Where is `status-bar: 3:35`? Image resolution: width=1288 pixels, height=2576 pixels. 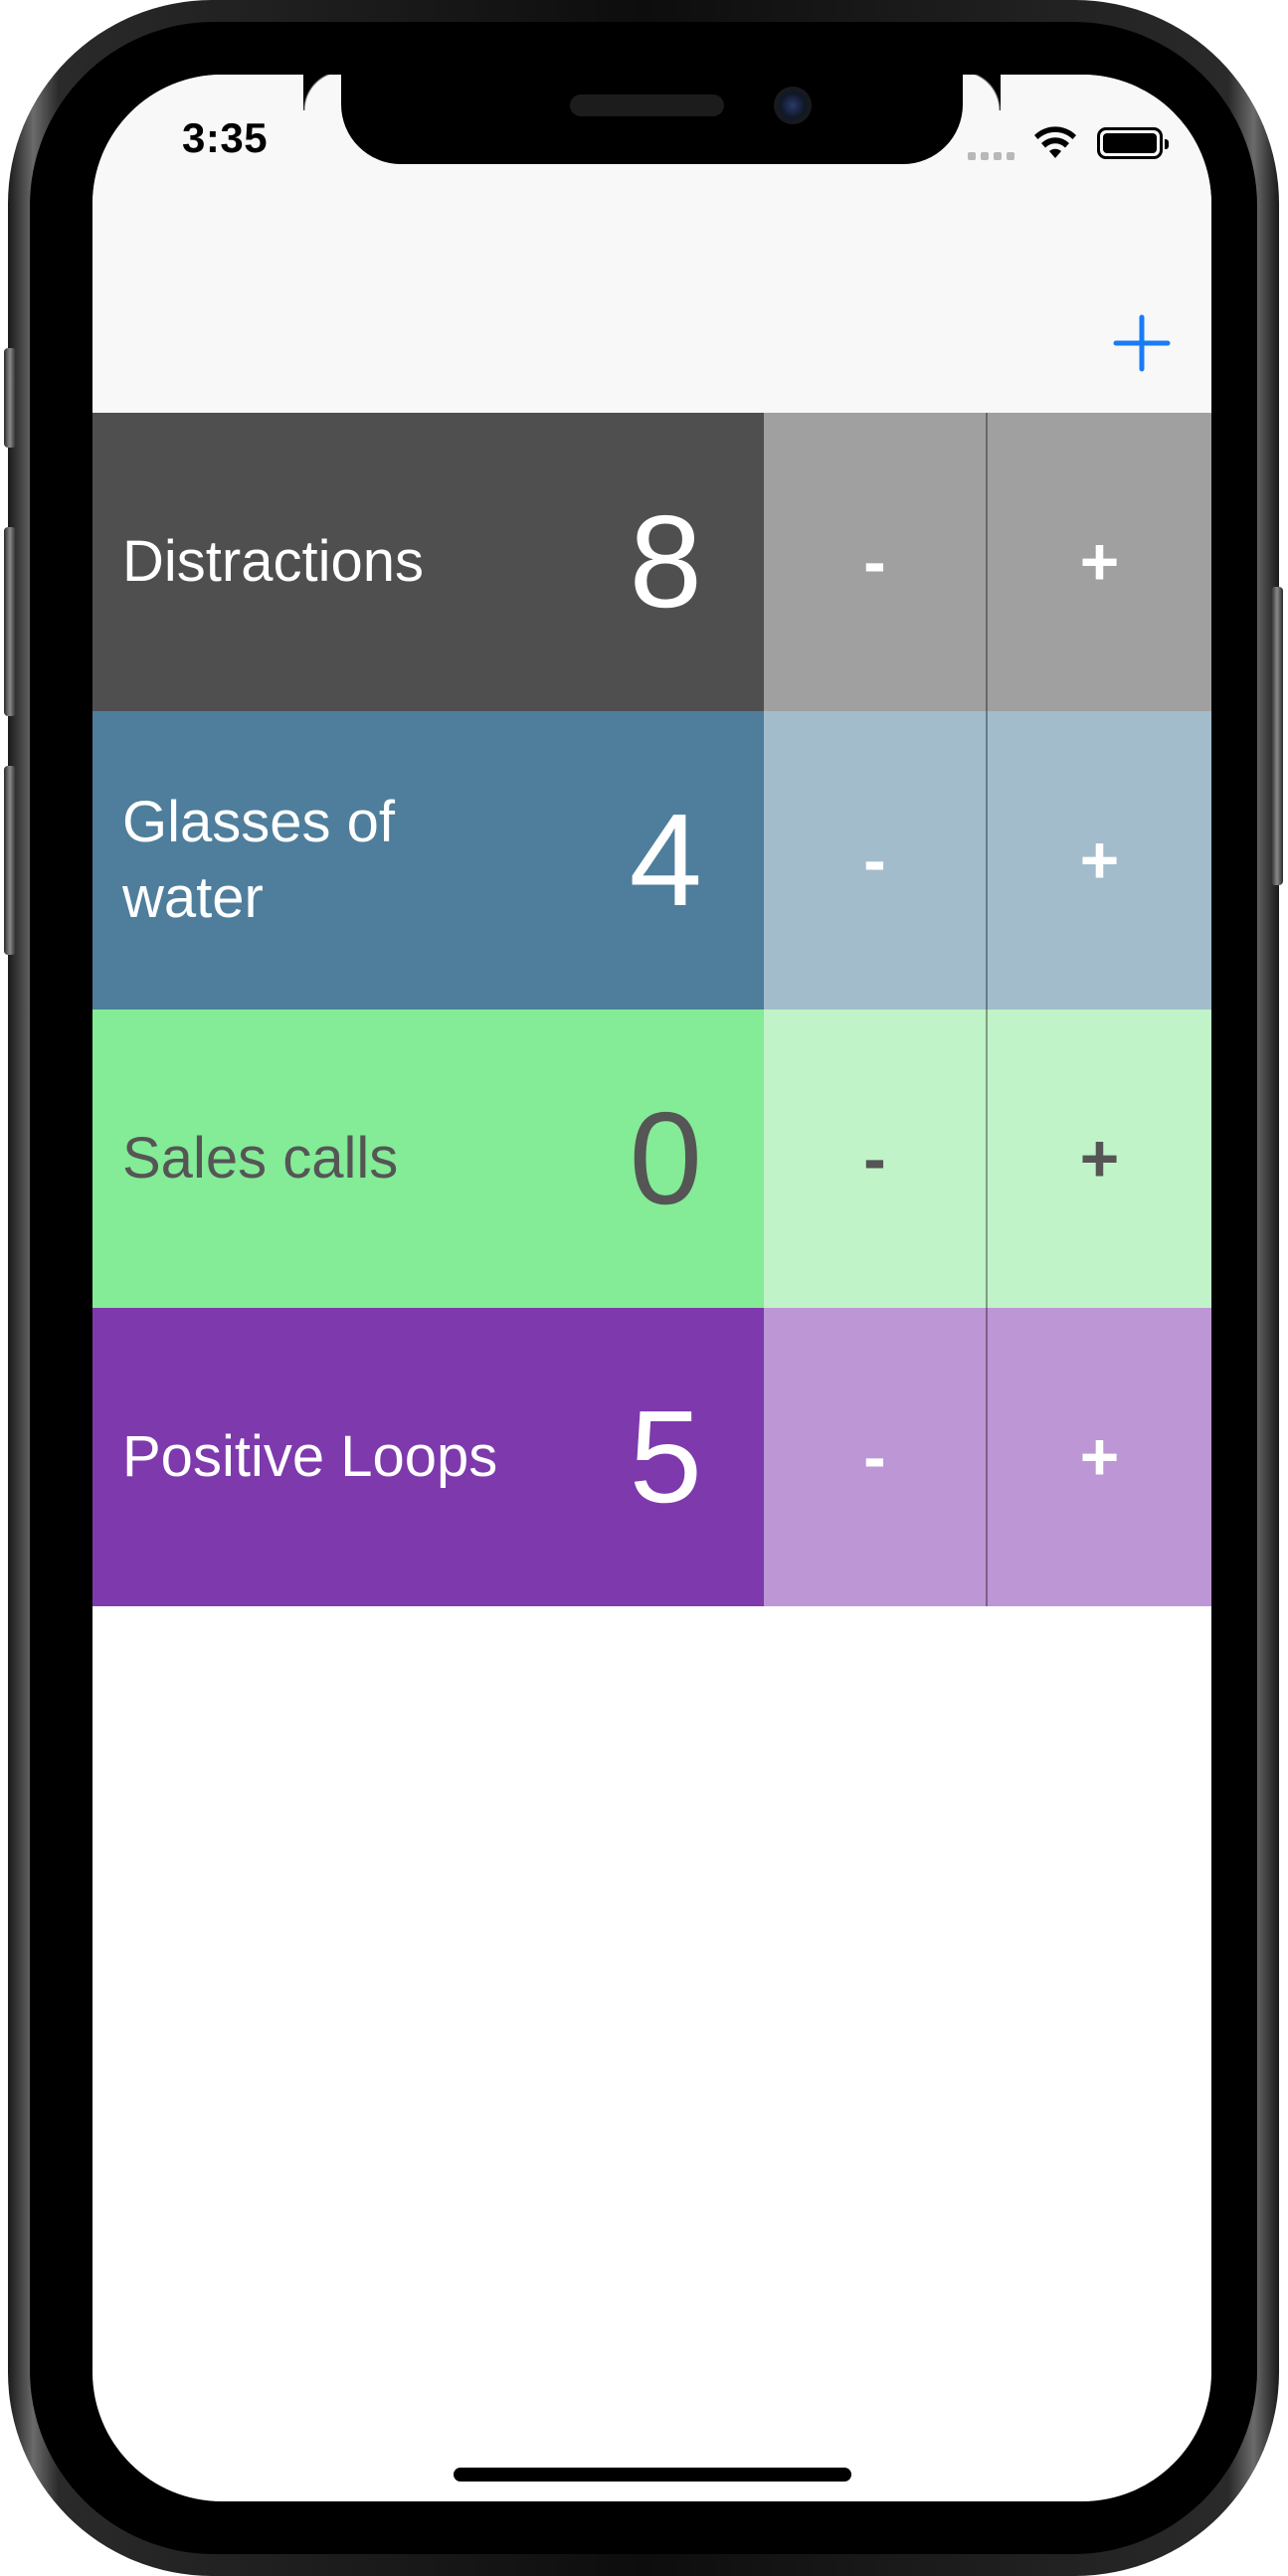
status-bar: 3:35 is located at coordinates (651, 149).